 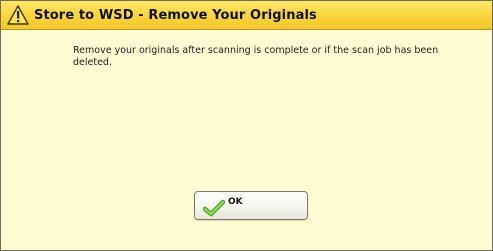 What do you see at coordinates (214, 208) in the screenshot?
I see `checkmark-icon` at bounding box center [214, 208].